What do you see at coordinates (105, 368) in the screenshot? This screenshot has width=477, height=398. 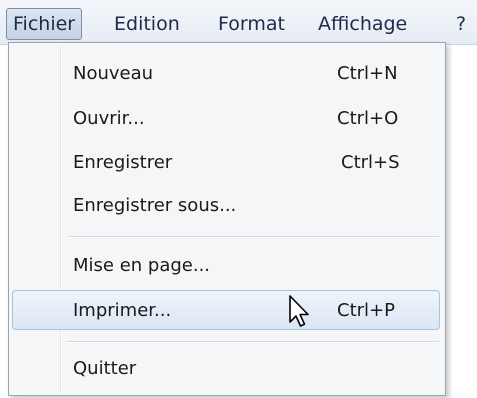 I see `menu-item-label: Quitter` at bounding box center [105, 368].